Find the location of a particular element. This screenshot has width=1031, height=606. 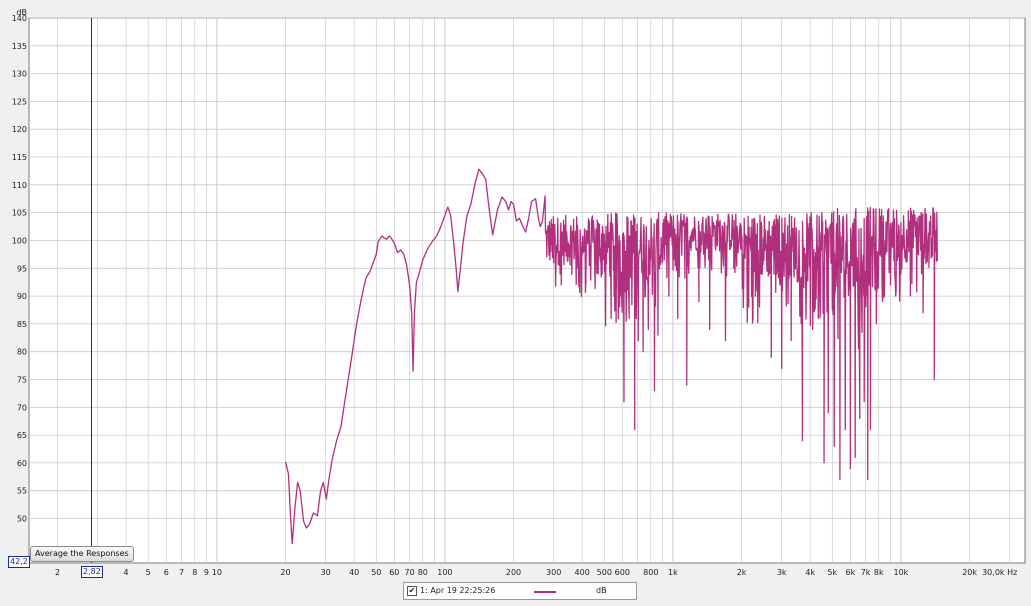

x-tick-label: 6k is located at coordinates (851, 572).